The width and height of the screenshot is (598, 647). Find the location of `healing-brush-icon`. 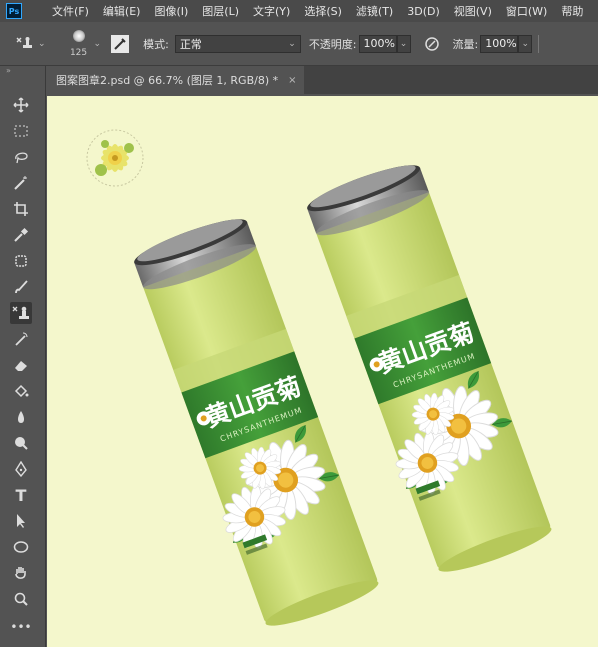

healing-brush-icon is located at coordinates (21, 261).